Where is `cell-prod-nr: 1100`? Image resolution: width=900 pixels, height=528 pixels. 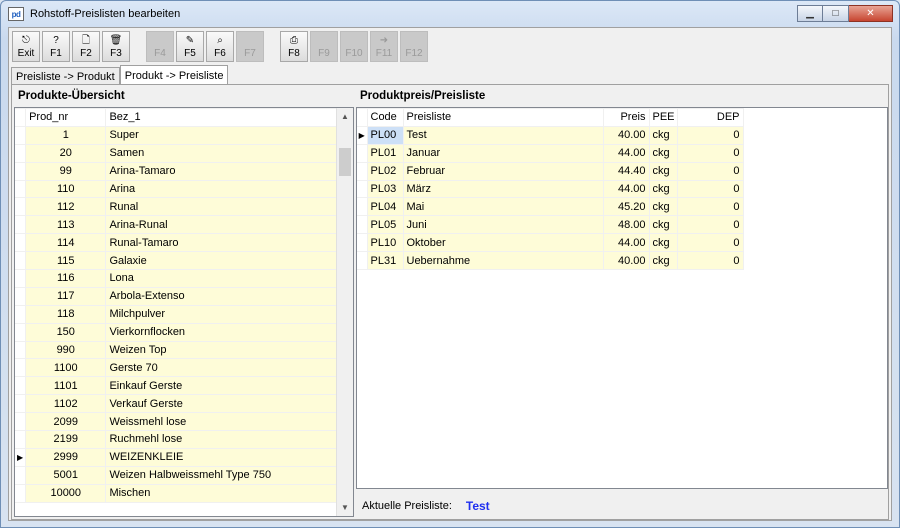 cell-prod-nr: 1100 is located at coordinates (66, 368).